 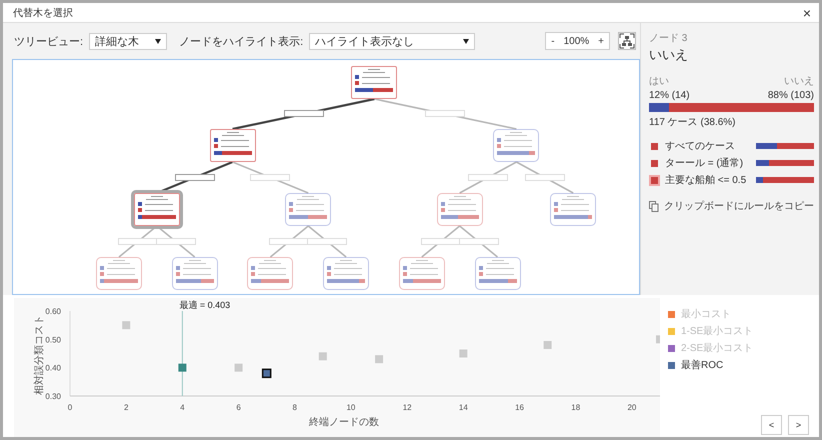 I want to click on x-tick-label: 6, so click(x=238, y=407).